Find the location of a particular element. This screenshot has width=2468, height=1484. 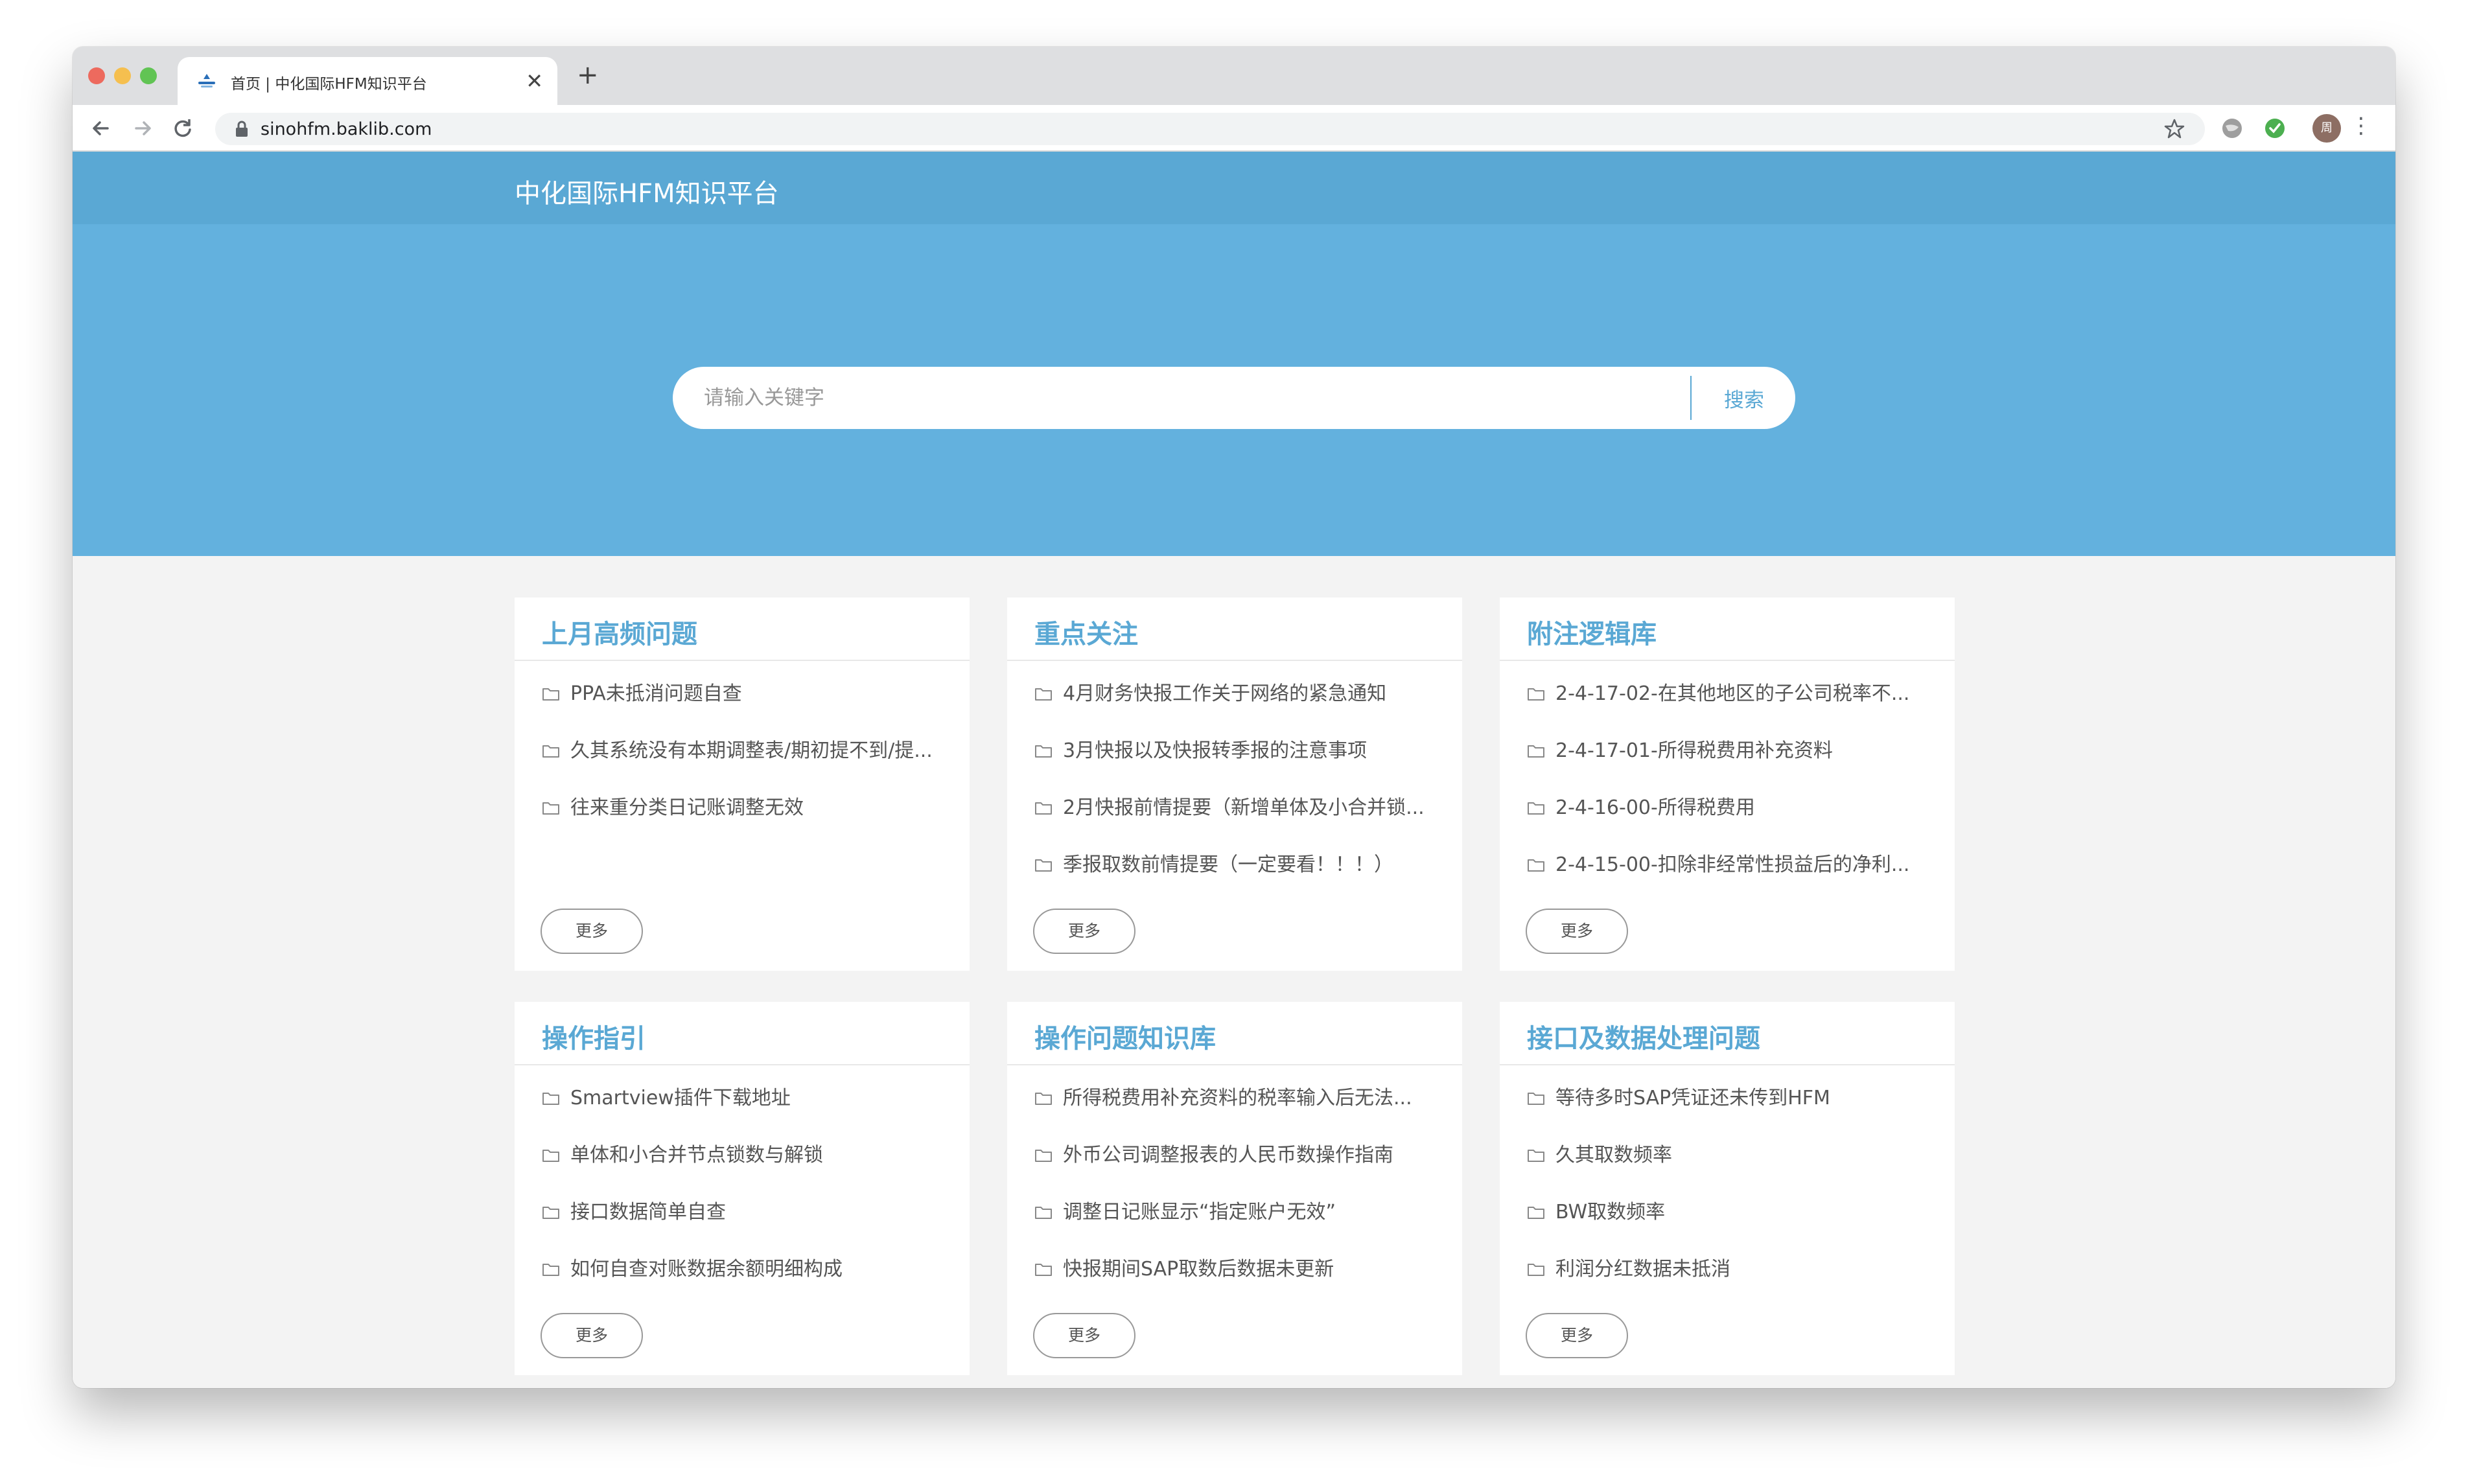

article-link: 等待多时SAP凭证还未传到HFM is located at coordinates (1734, 1114).